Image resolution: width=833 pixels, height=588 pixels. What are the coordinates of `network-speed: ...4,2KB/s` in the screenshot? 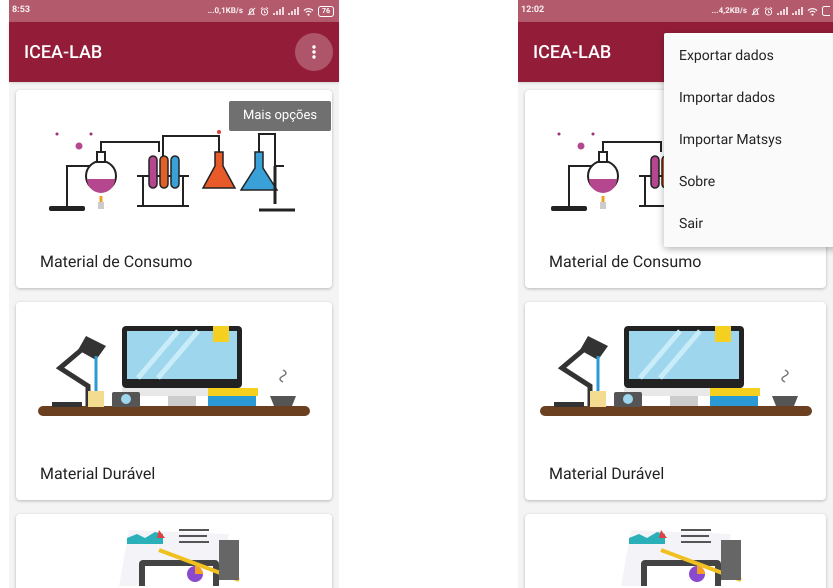 It's located at (729, 11).